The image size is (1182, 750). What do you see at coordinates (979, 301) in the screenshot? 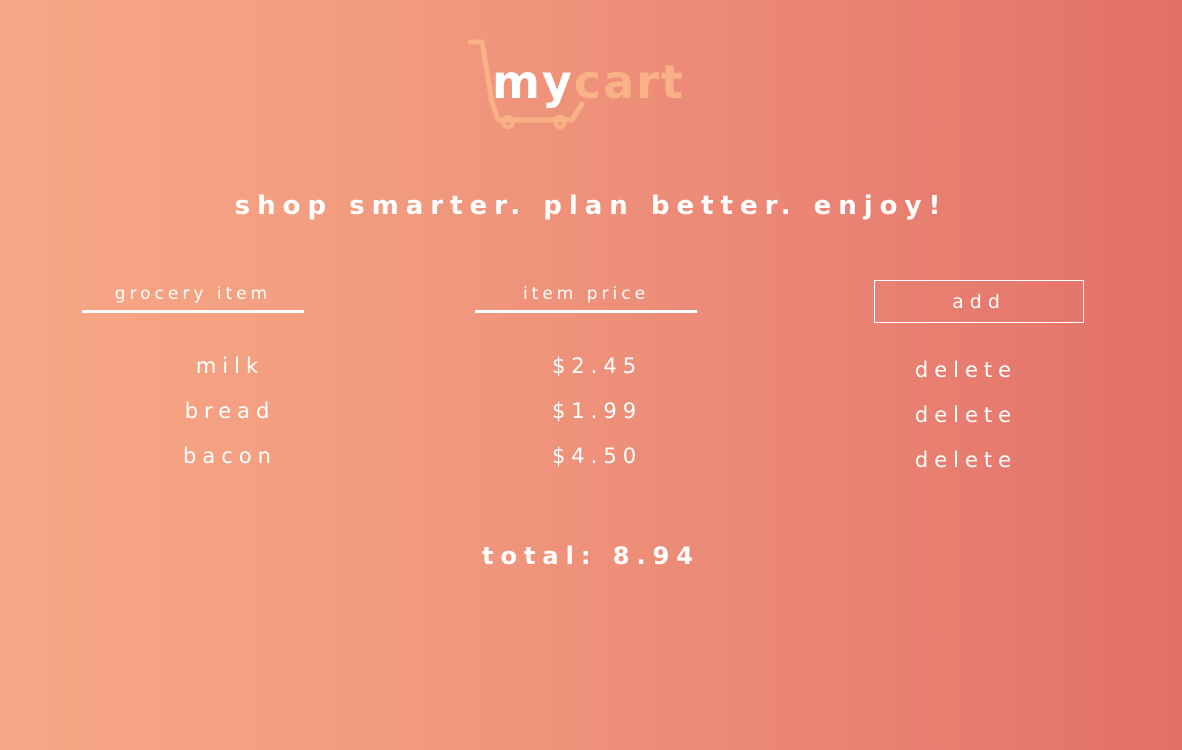
I see `add-button: add` at bounding box center [979, 301].